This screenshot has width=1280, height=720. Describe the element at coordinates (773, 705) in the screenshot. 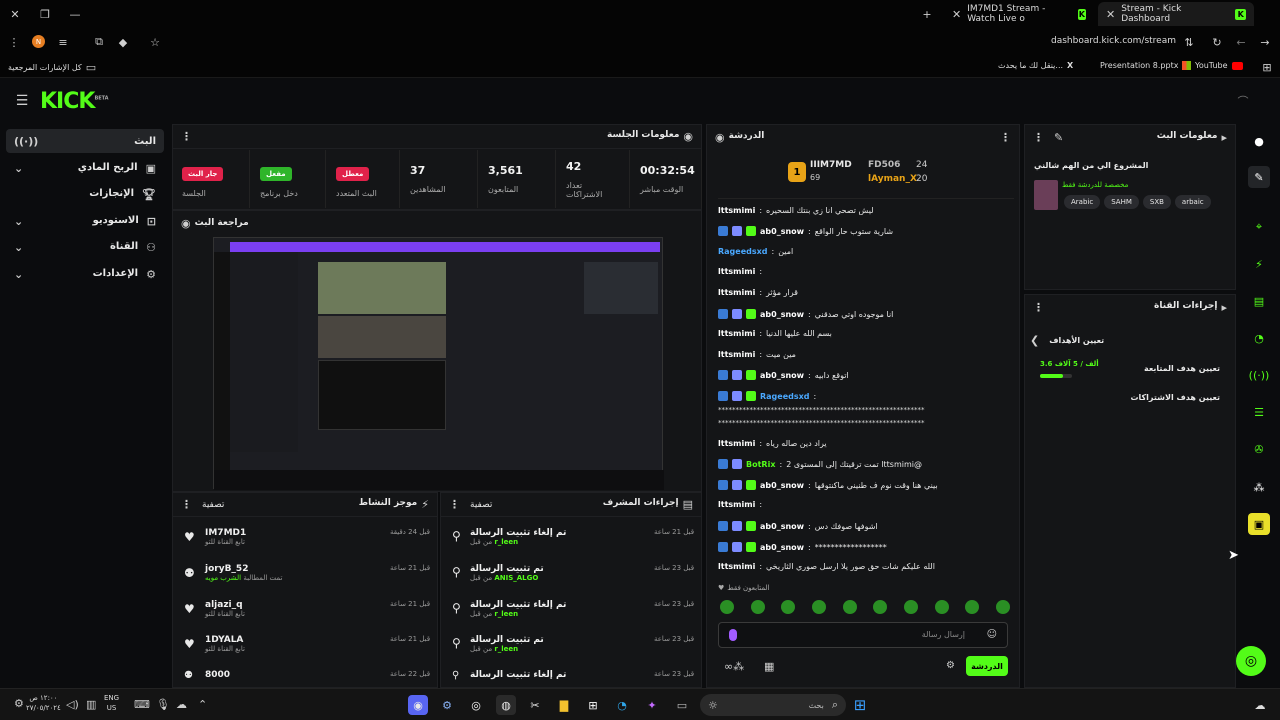

I see `search-box: ☼ بحث ⌕` at that location.